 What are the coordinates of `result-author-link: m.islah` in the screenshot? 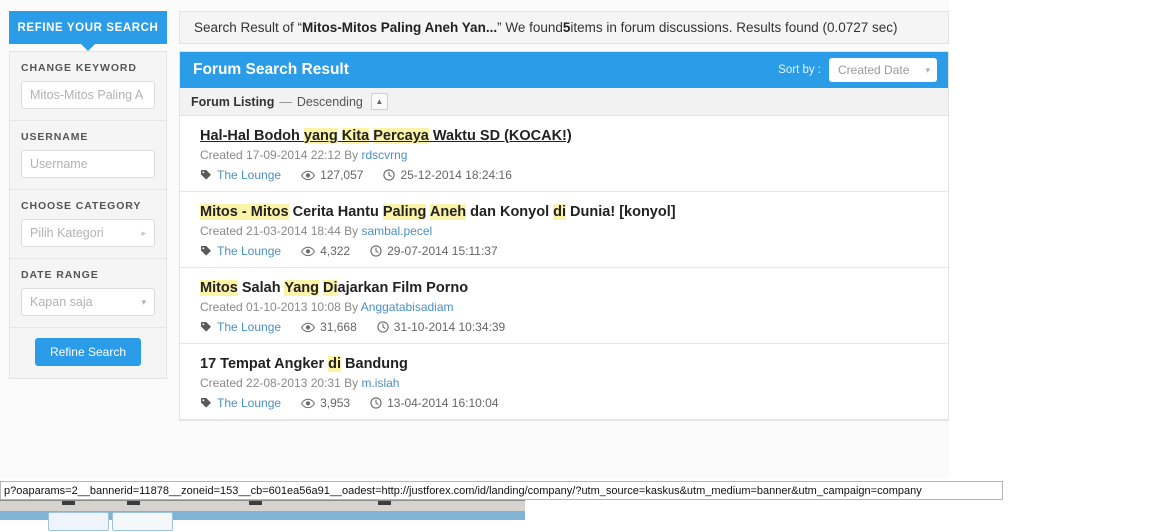 It's located at (380, 383).